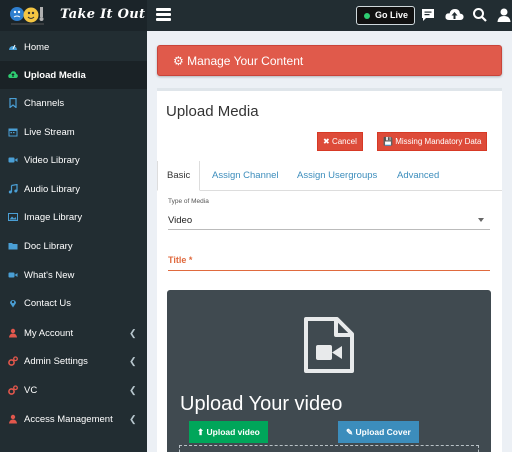 The width and height of the screenshot is (512, 452). I want to click on map-marker-icon, so click(13, 304).